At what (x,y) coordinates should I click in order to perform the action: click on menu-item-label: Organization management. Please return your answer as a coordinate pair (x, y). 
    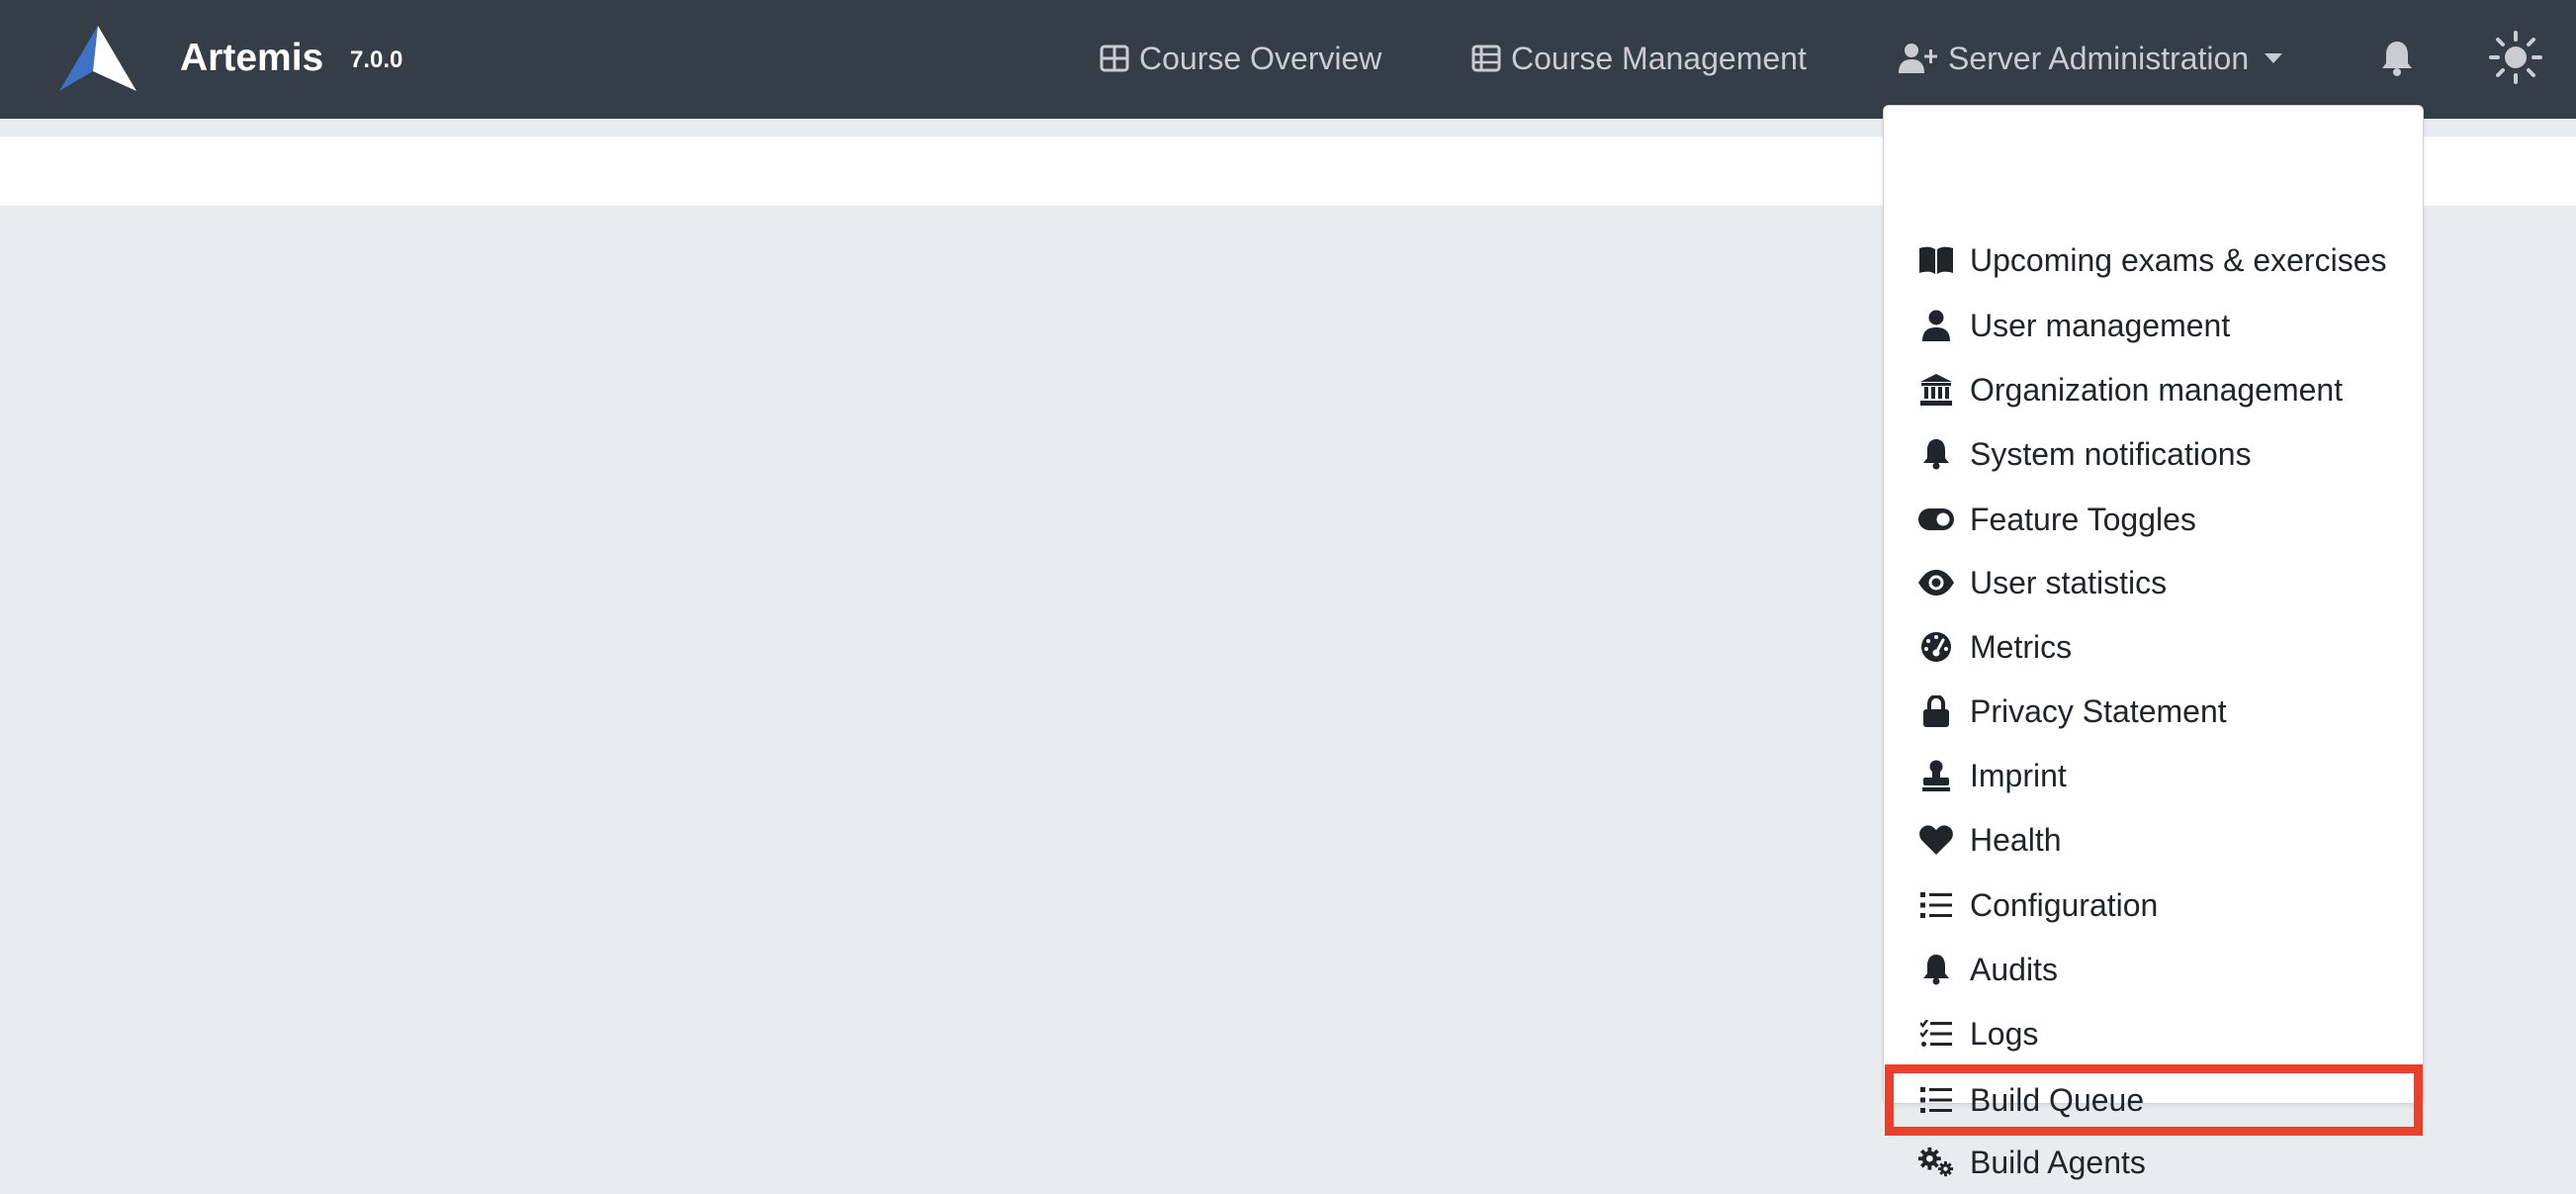
    Looking at the image, I should click on (2157, 389).